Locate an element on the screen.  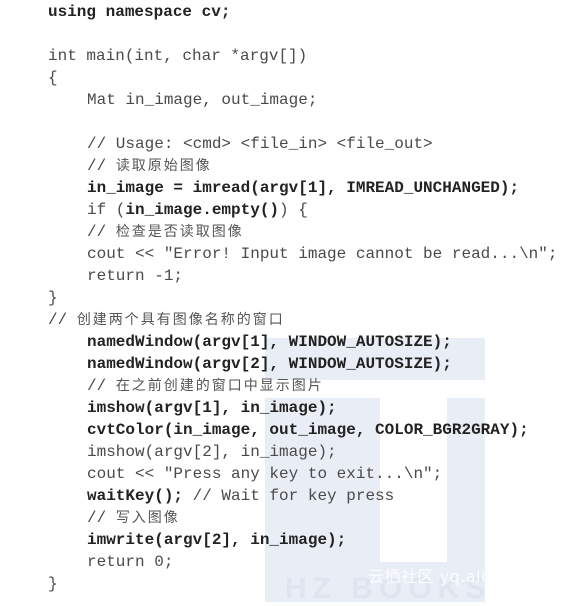
code-token: namedWindow(argv[1], WINDOW_AUTOSIZE); is located at coordinates (269, 342).